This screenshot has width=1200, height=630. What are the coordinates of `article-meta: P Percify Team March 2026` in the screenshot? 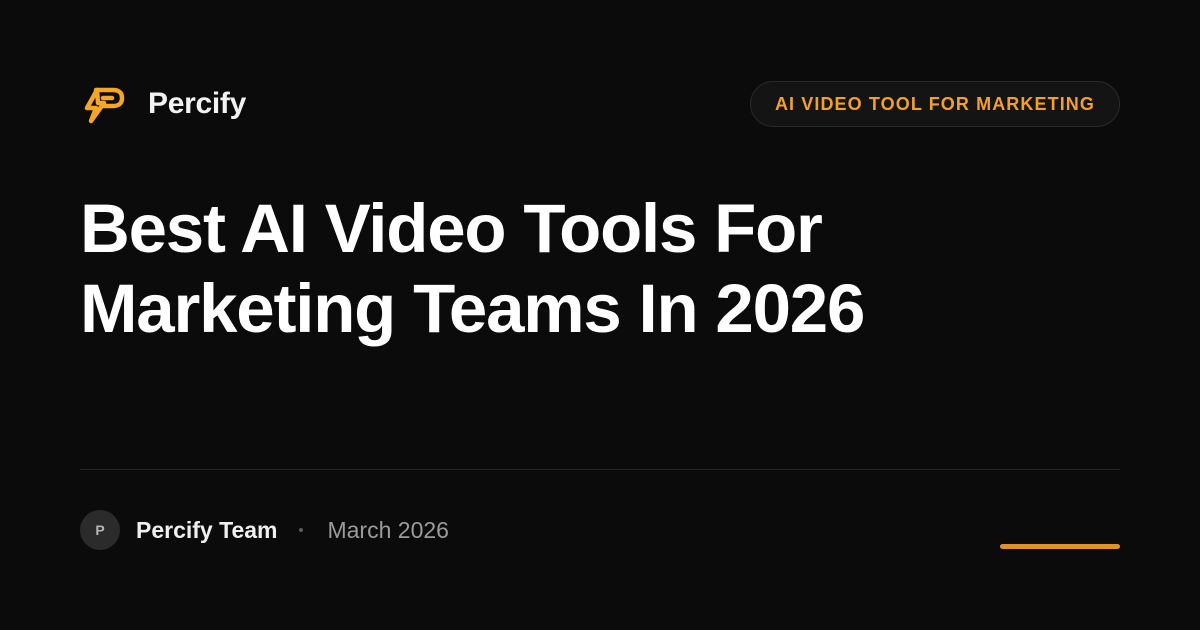 It's located at (264, 530).